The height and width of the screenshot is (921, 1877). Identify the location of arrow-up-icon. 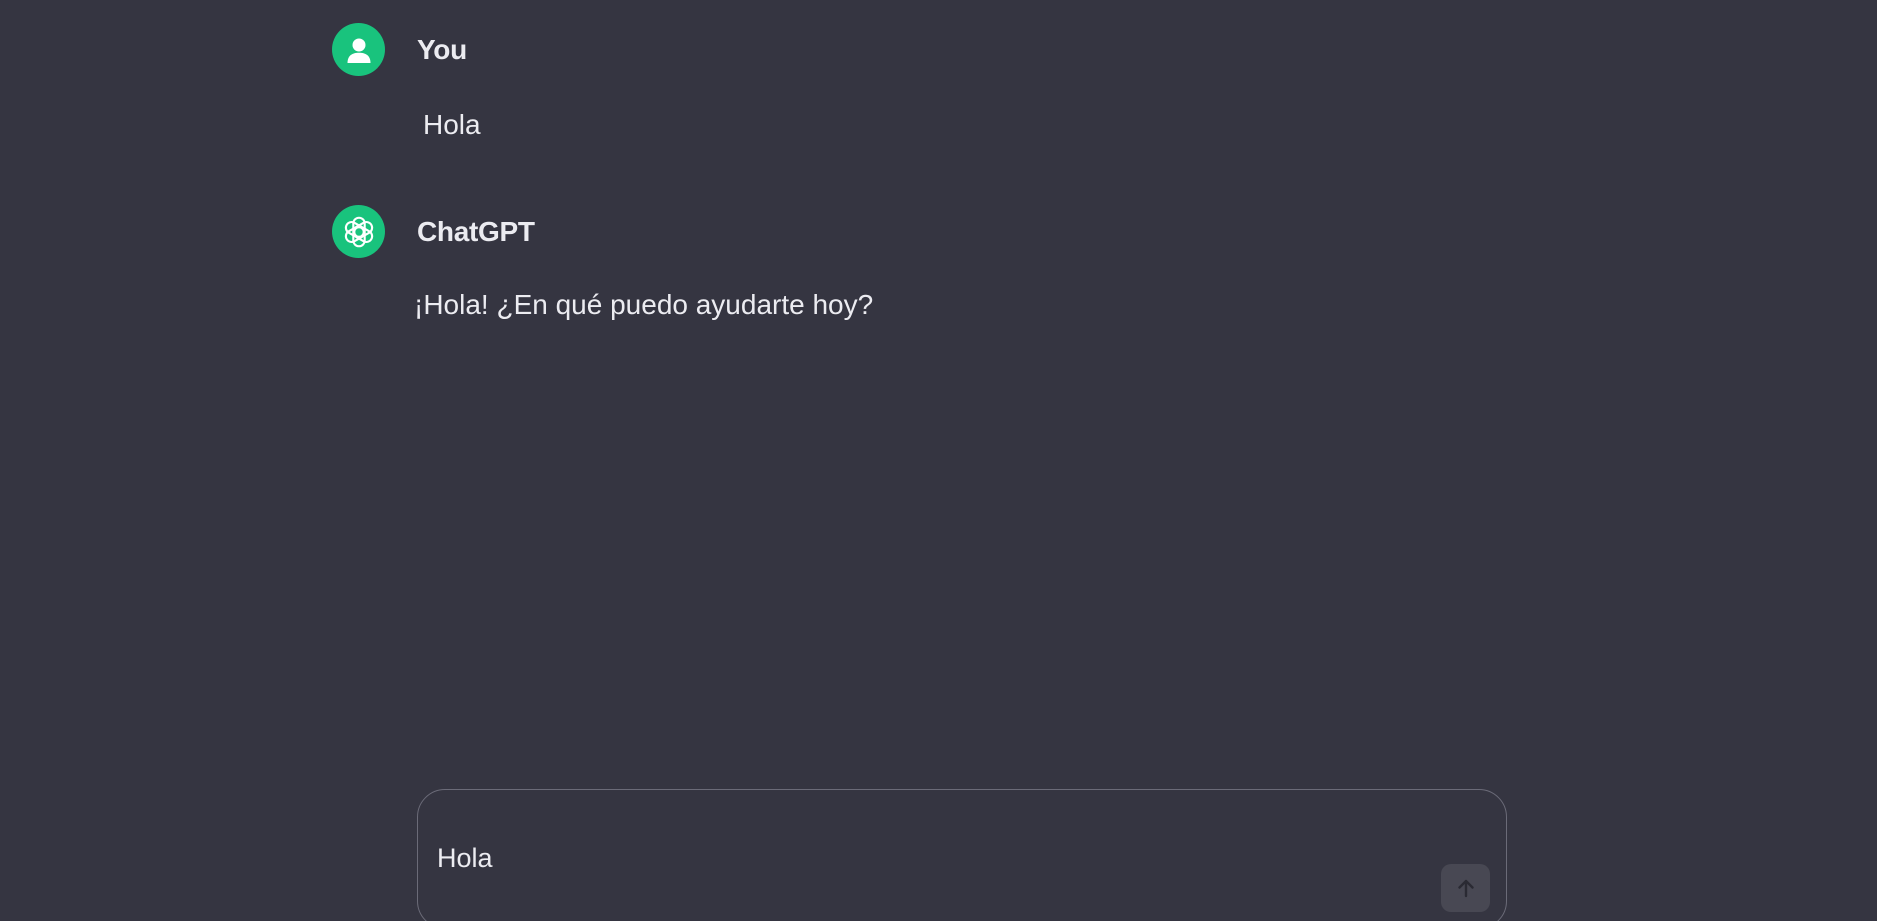
(1465, 888).